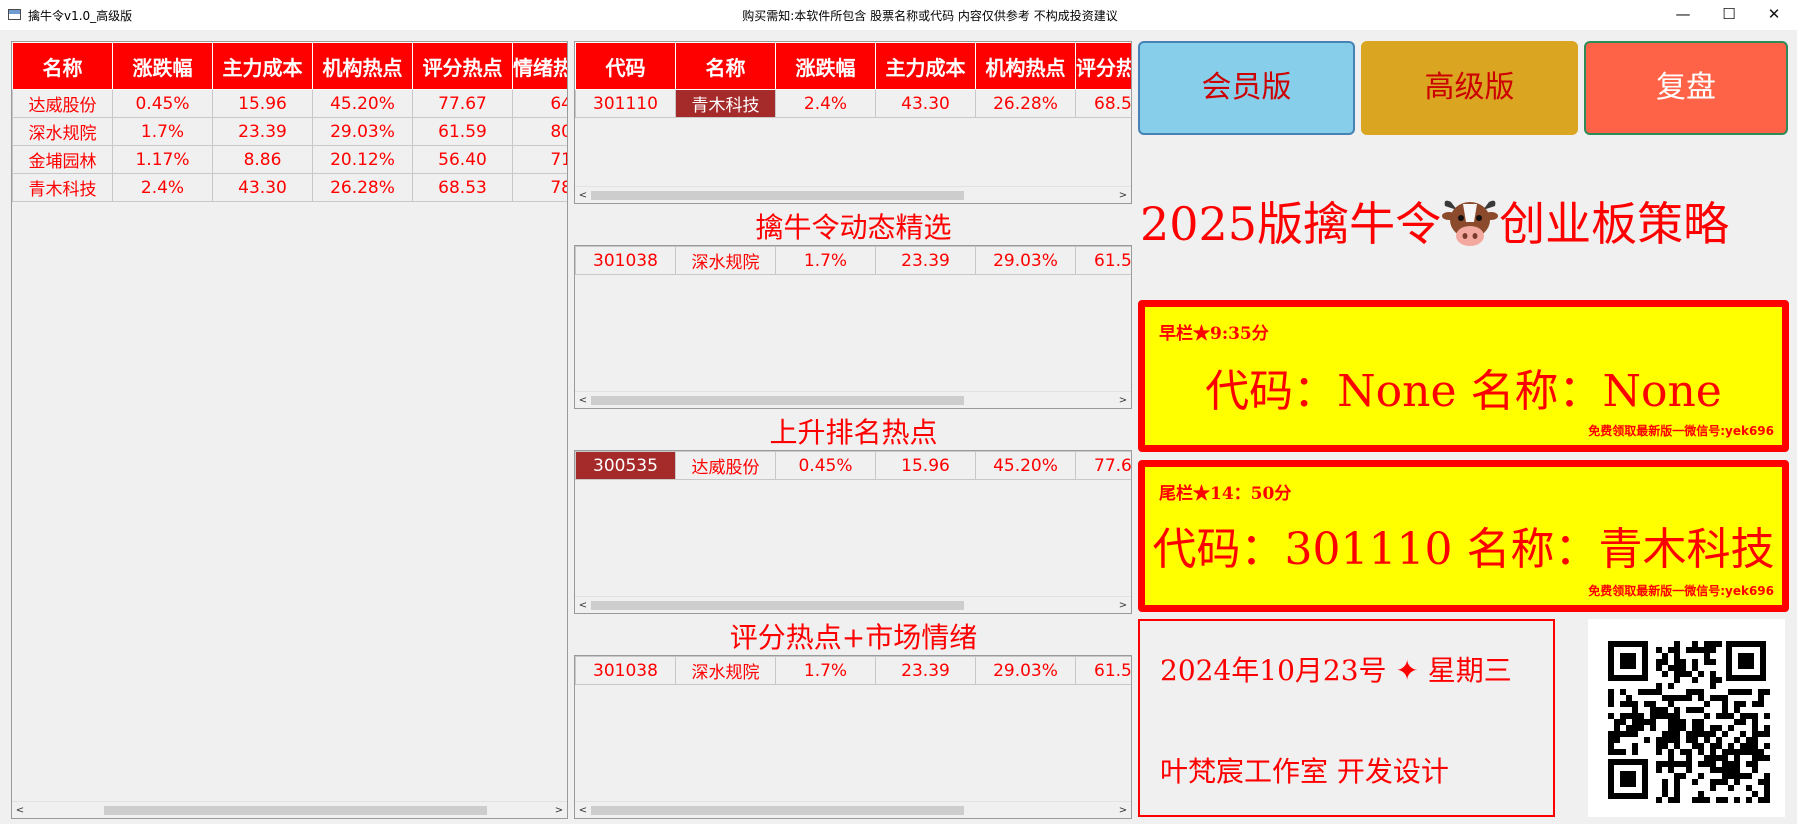 The width and height of the screenshot is (1797, 824). I want to click on table-row: 达威股份 0.45% 15.96 45.20% 77.67 64, so click(289, 103).